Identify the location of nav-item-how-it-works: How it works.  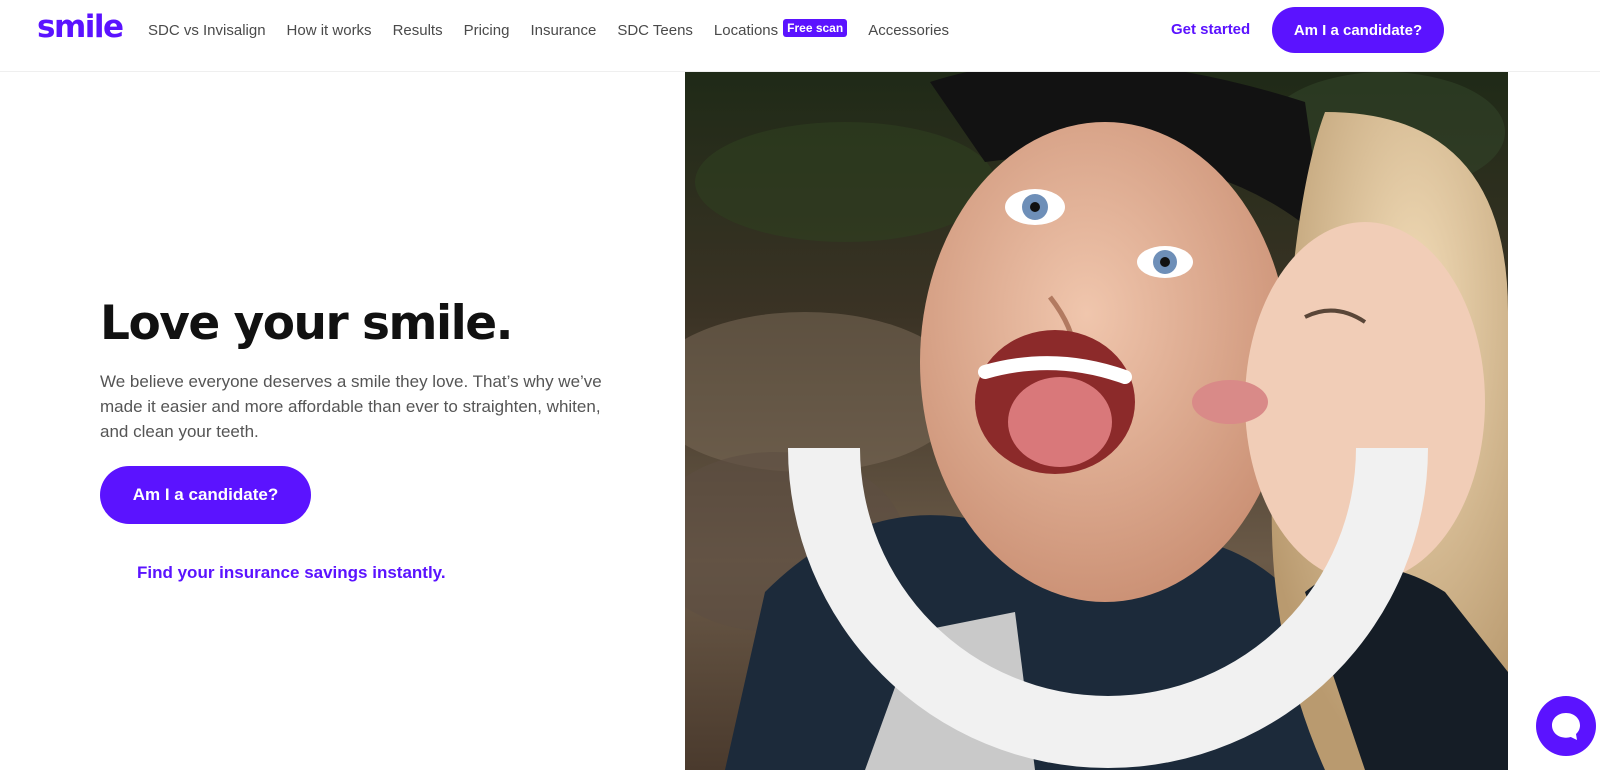
(329, 30).